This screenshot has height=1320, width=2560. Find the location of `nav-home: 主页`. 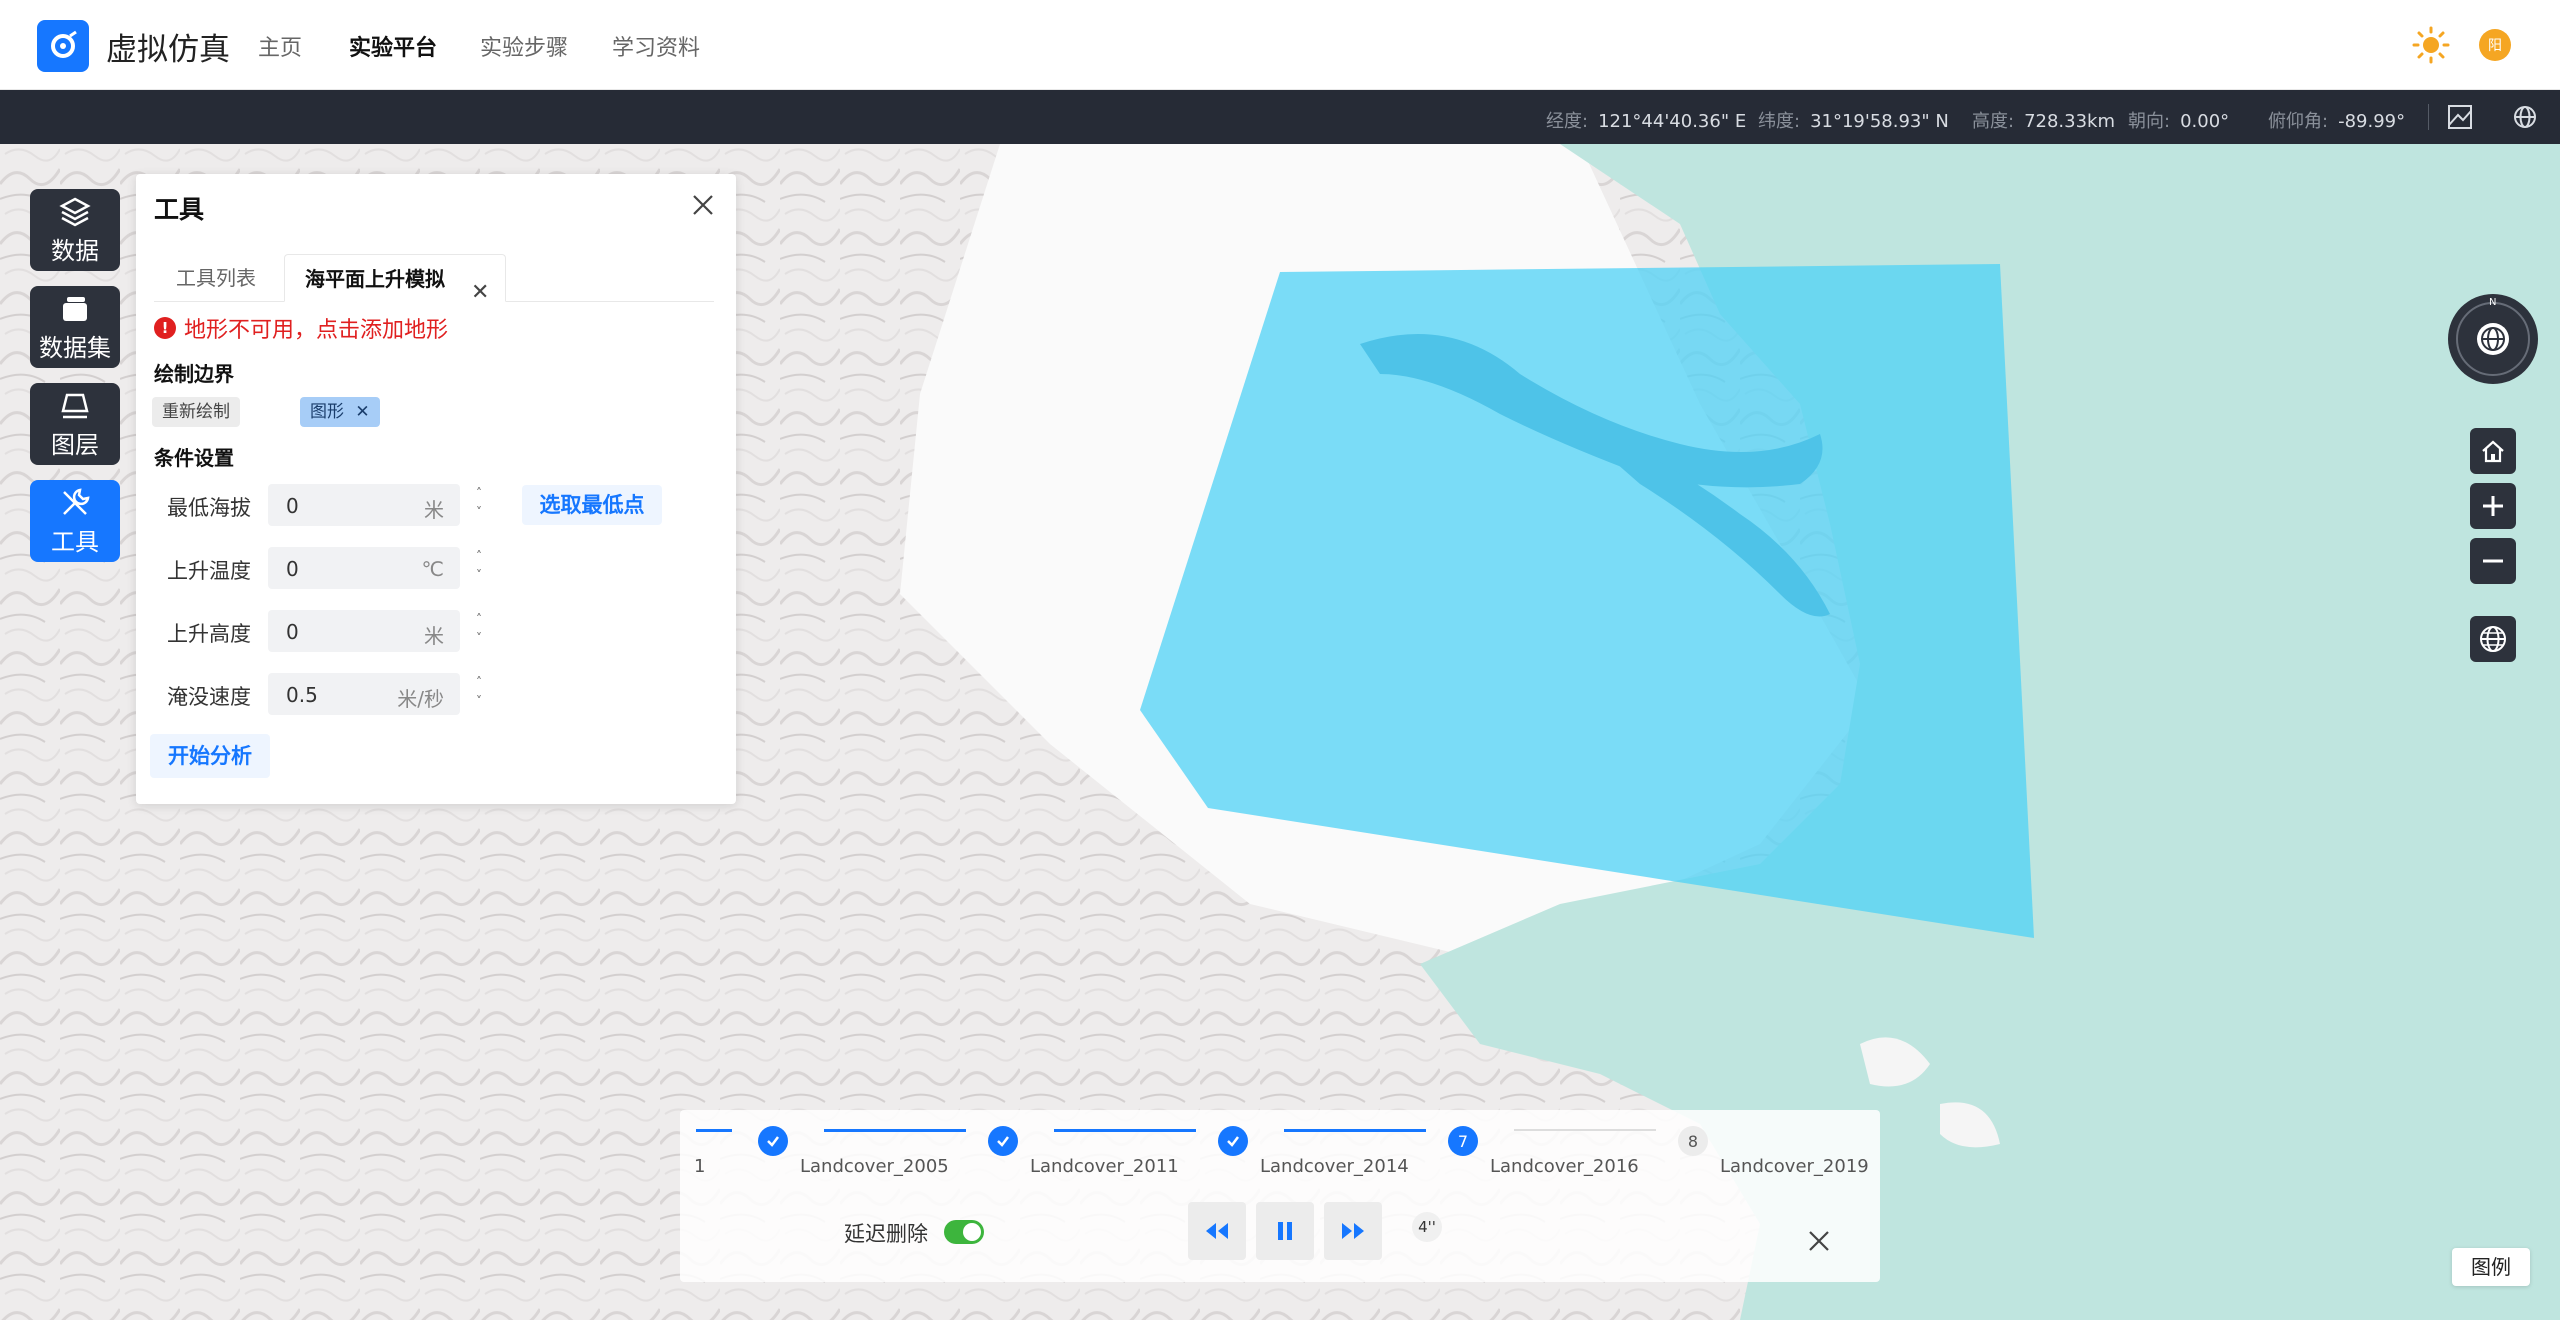

nav-home: 主页 is located at coordinates (280, 46).